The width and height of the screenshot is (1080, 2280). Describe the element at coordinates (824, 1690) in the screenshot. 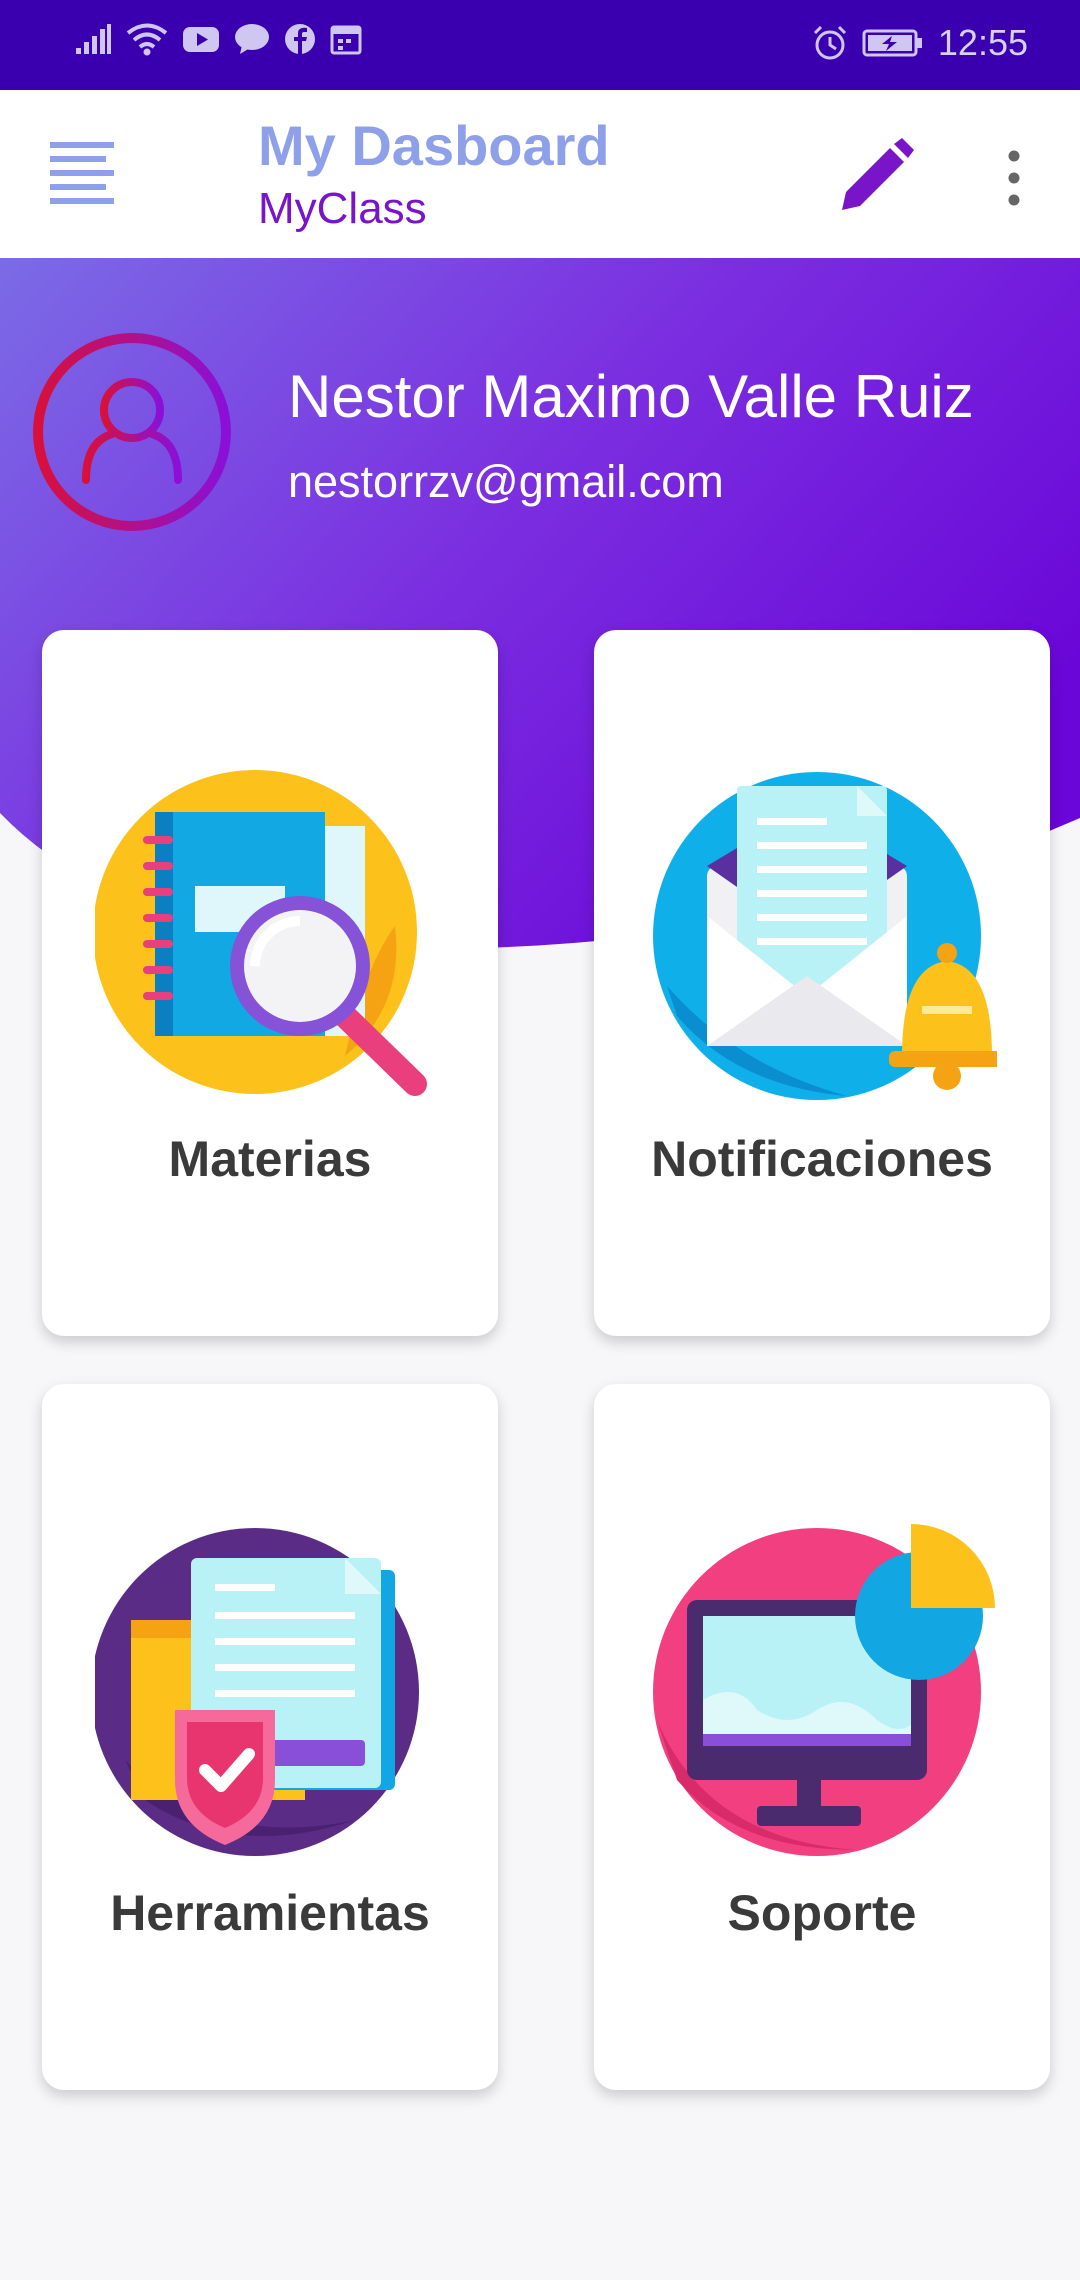

I see `monitor-chart-icon` at that location.